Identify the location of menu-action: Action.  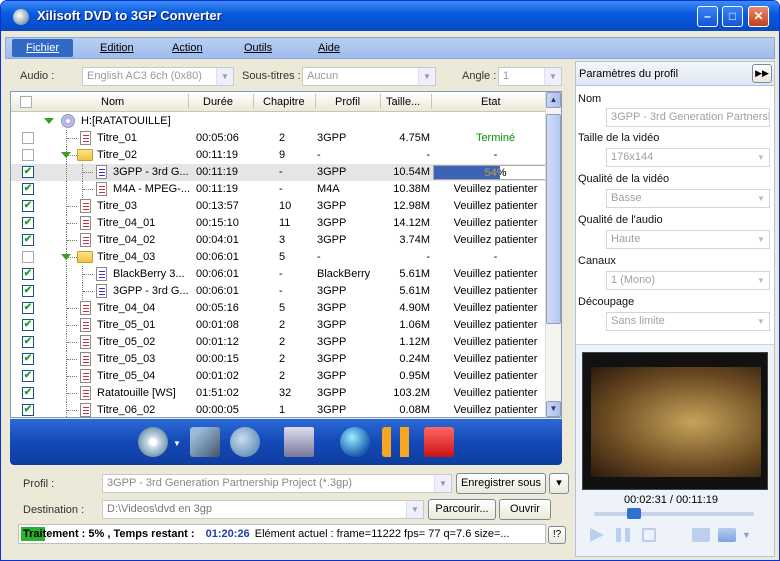
(187, 48).